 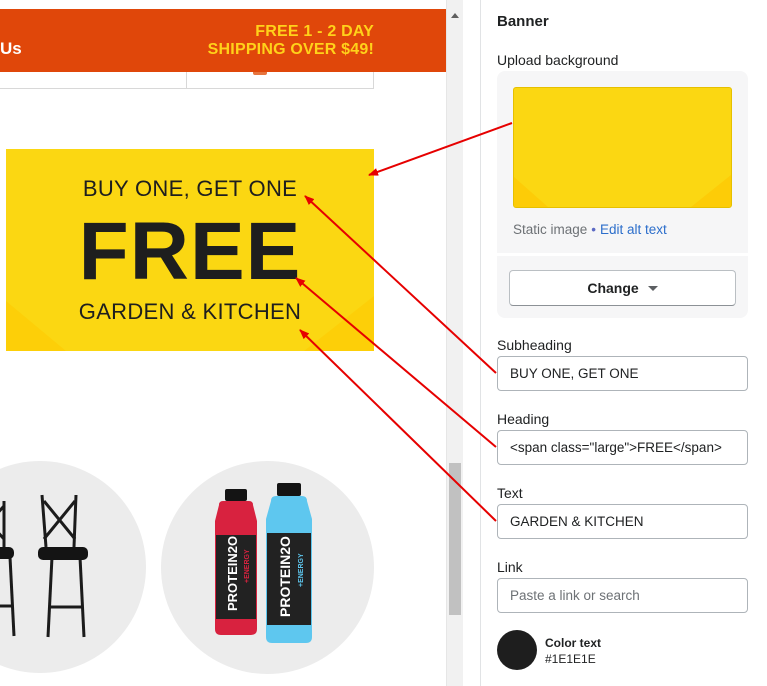 I want to click on background-thumbnail, so click(x=622, y=147).